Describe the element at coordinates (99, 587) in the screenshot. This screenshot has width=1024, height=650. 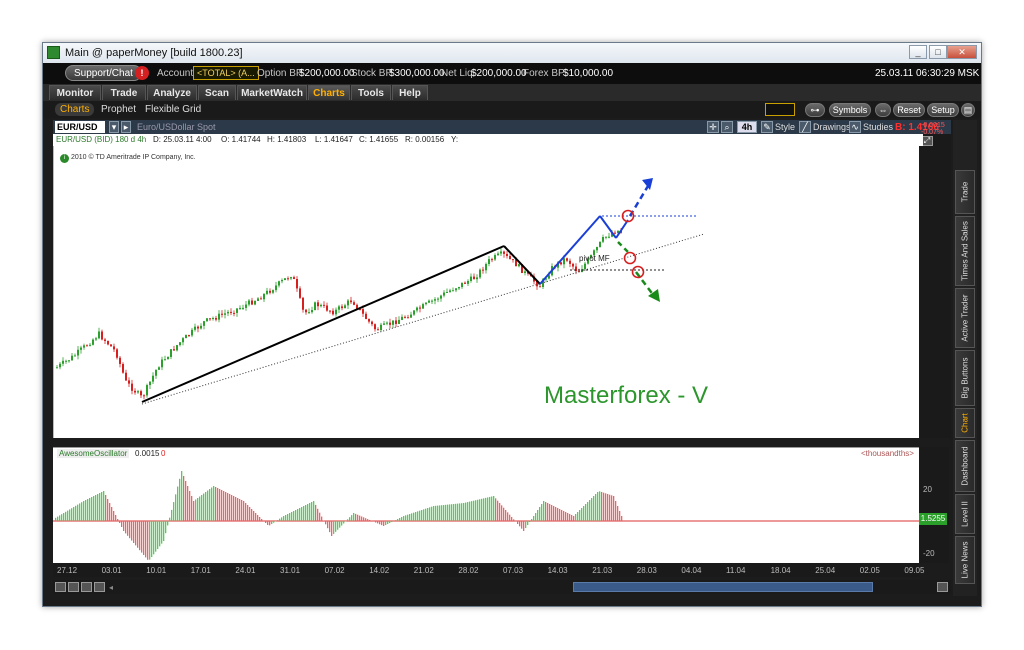
I see `pan-icon` at that location.